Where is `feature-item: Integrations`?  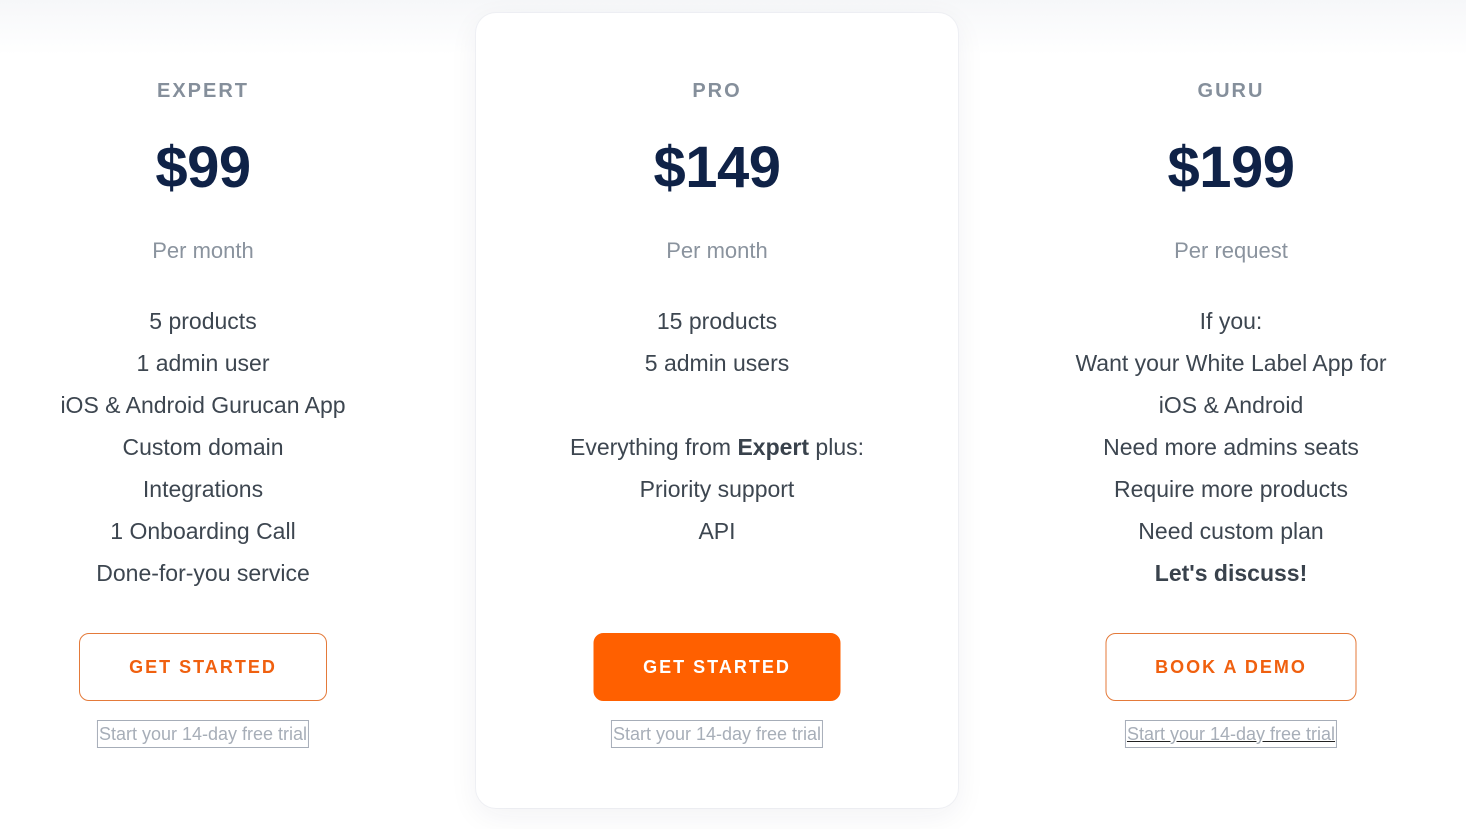
feature-item: Integrations is located at coordinates (203, 489).